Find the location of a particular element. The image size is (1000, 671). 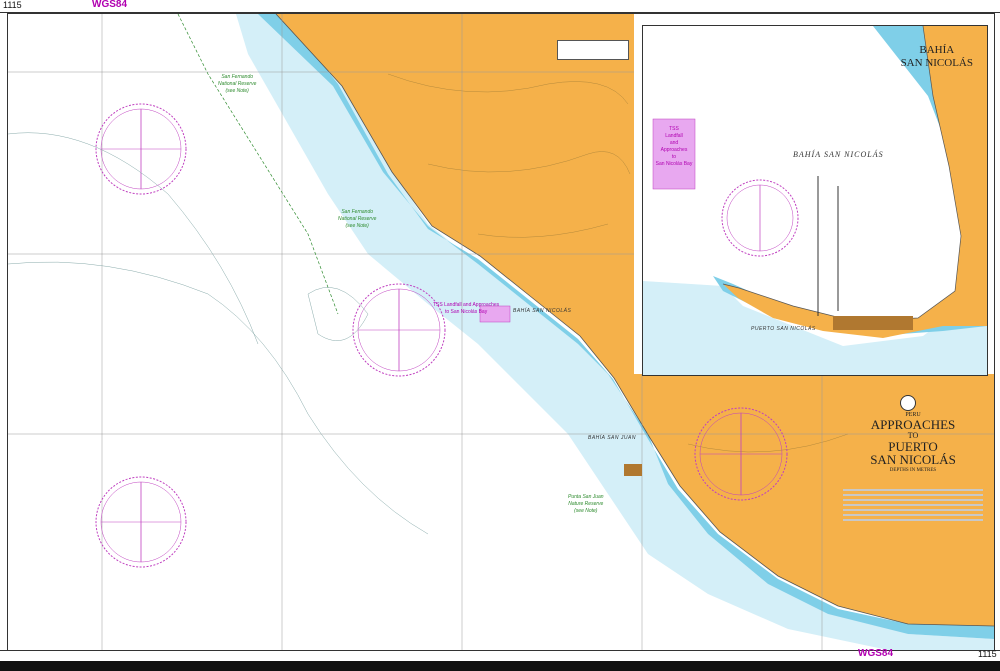

sounding-table is located at coordinates (593, 50).